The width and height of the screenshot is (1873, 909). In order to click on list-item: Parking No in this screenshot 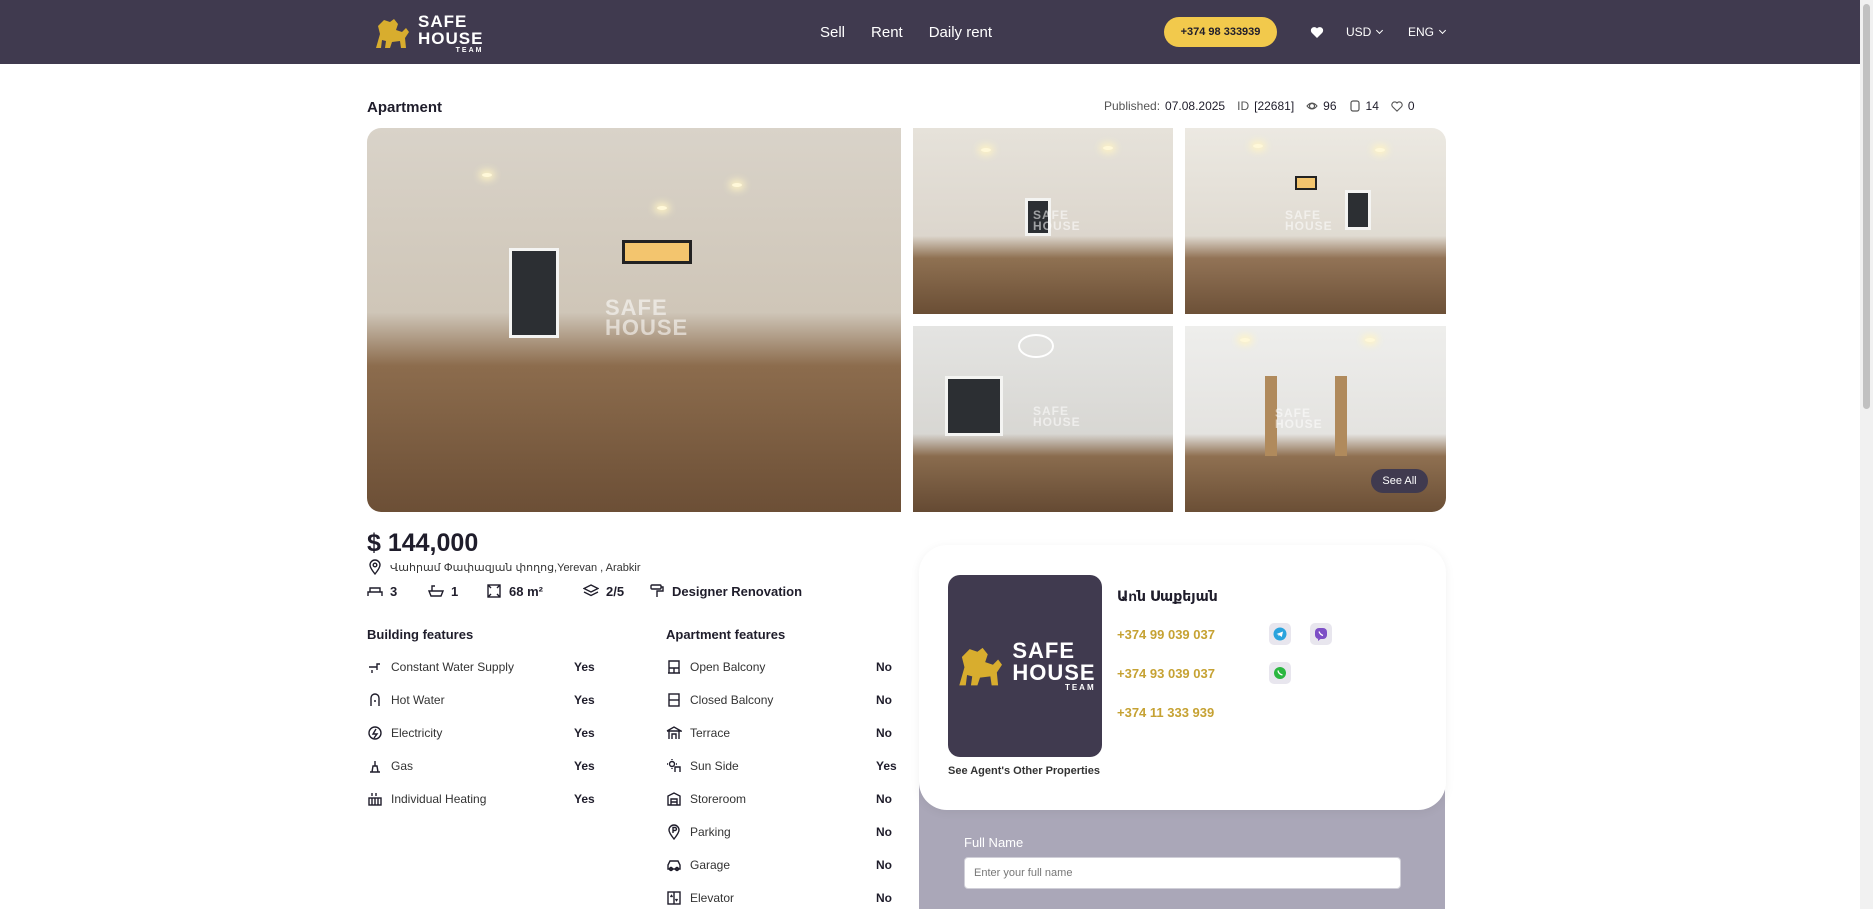, I will do `click(781, 831)`.